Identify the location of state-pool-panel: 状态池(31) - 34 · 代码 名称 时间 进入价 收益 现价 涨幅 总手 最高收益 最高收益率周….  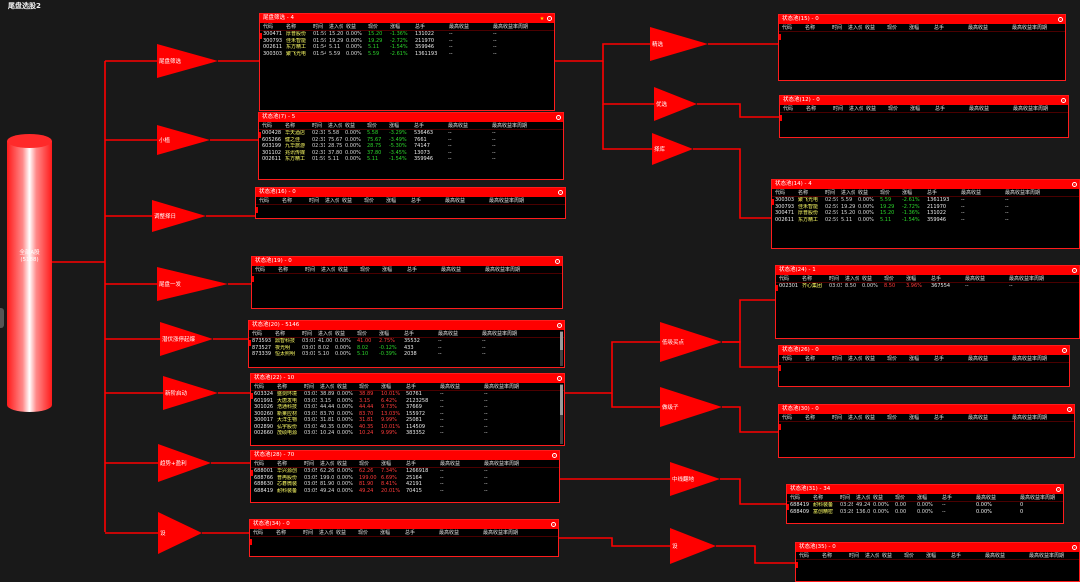
(925, 504).